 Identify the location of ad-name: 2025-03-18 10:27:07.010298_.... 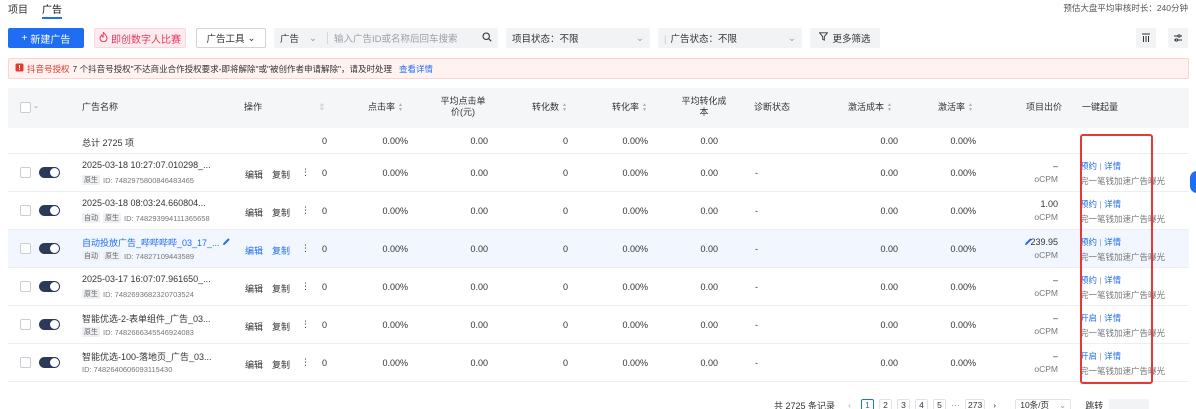
(146, 165).